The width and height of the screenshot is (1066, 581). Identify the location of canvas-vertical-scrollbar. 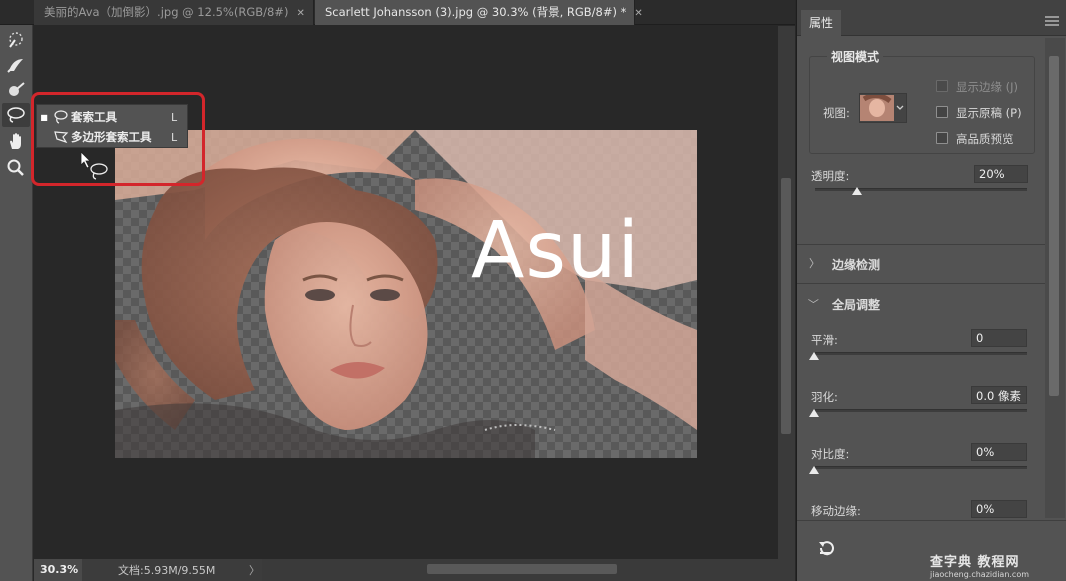
(786, 292).